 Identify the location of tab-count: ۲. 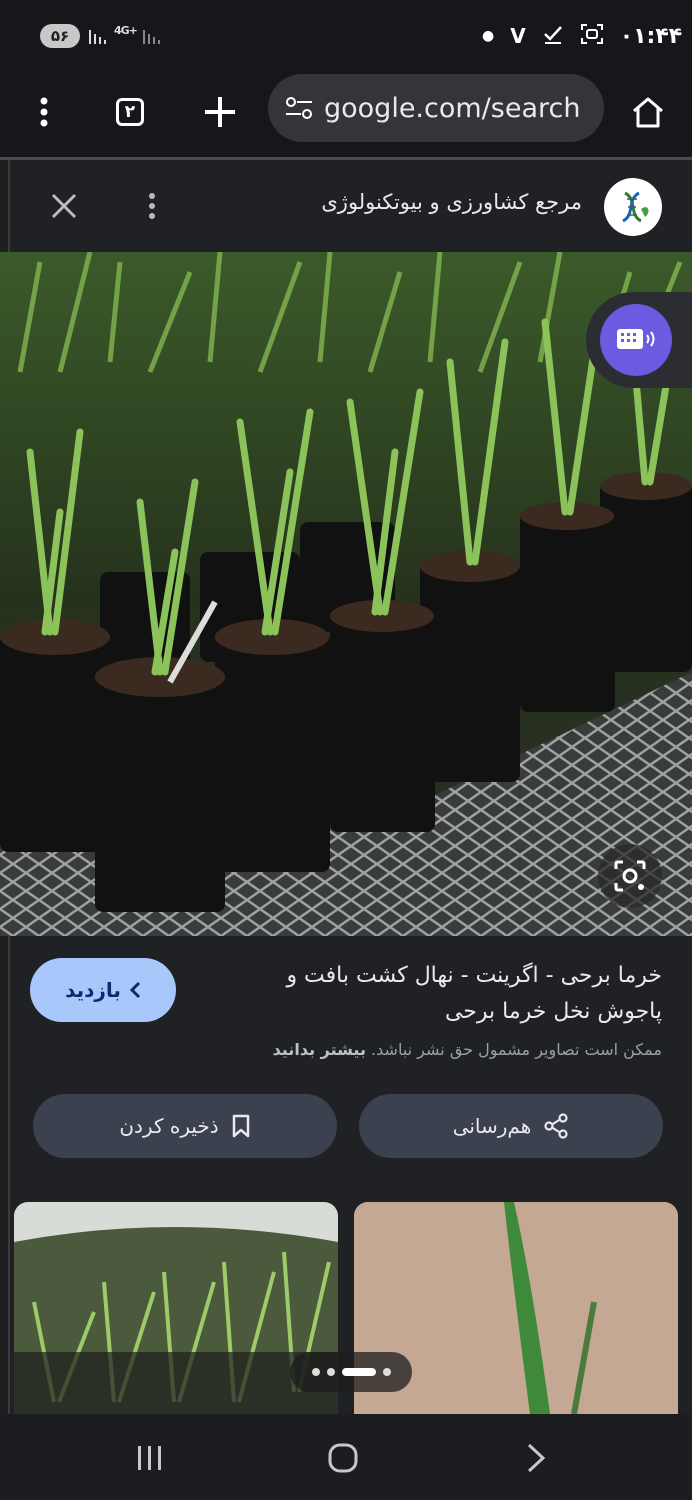
(130, 112).